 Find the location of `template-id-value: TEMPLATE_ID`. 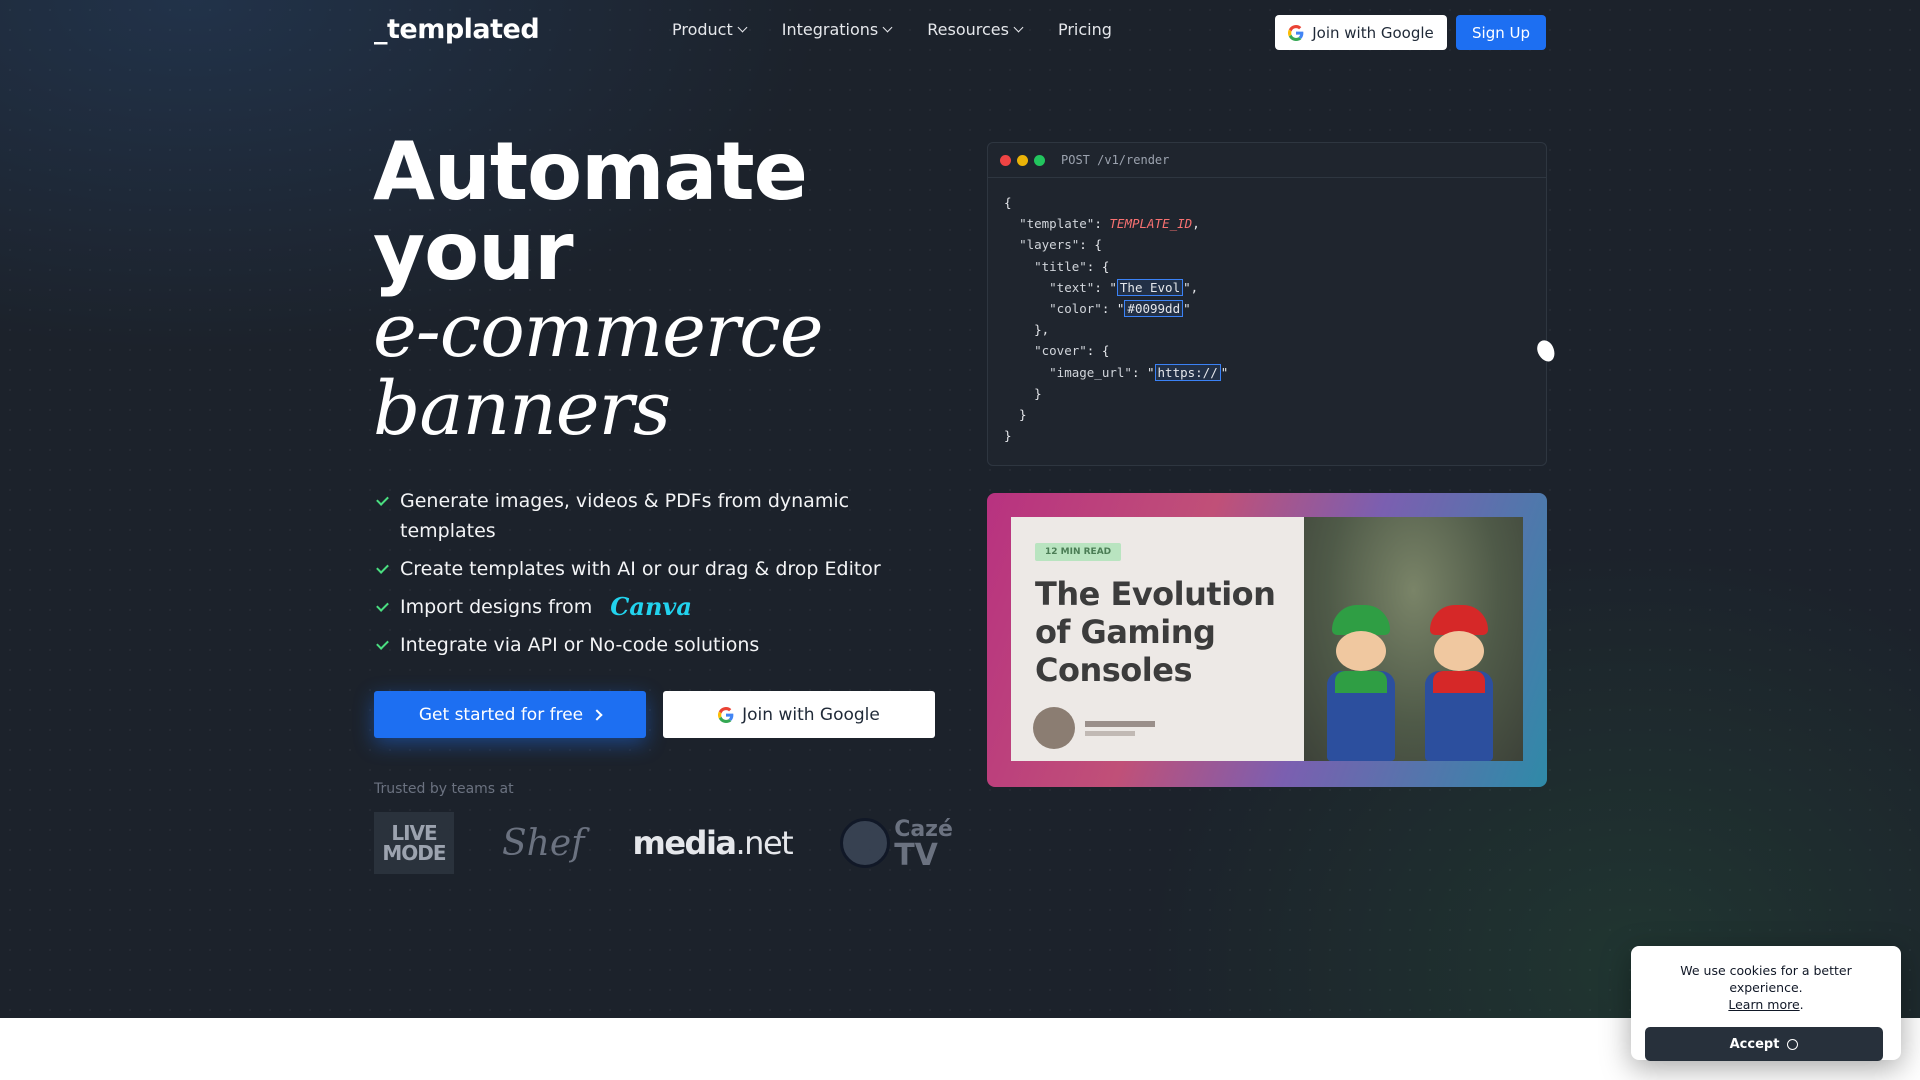

template-id-value: TEMPLATE_ID is located at coordinates (1151, 224).